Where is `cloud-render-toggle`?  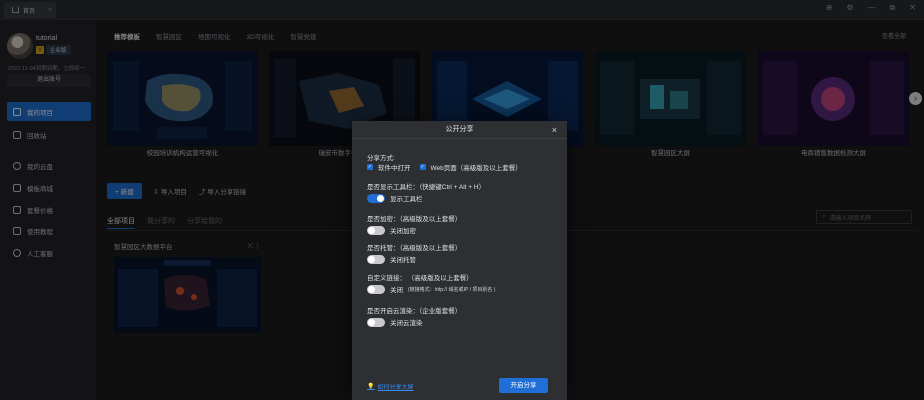
cloud-render-toggle is located at coordinates (376, 322).